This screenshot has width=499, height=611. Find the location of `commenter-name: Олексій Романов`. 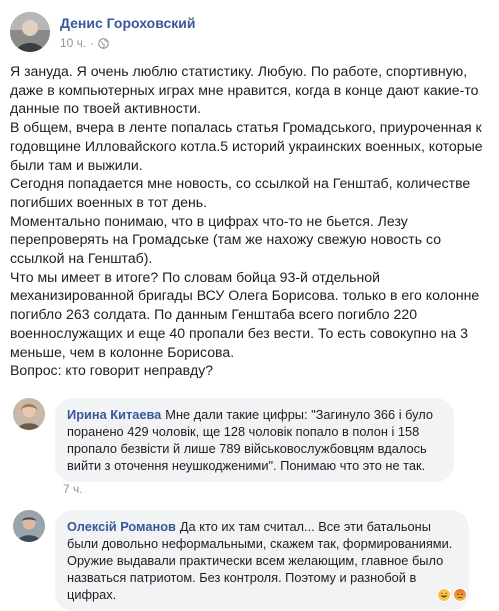

commenter-name: Олексій Романов is located at coordinates (121, 526).